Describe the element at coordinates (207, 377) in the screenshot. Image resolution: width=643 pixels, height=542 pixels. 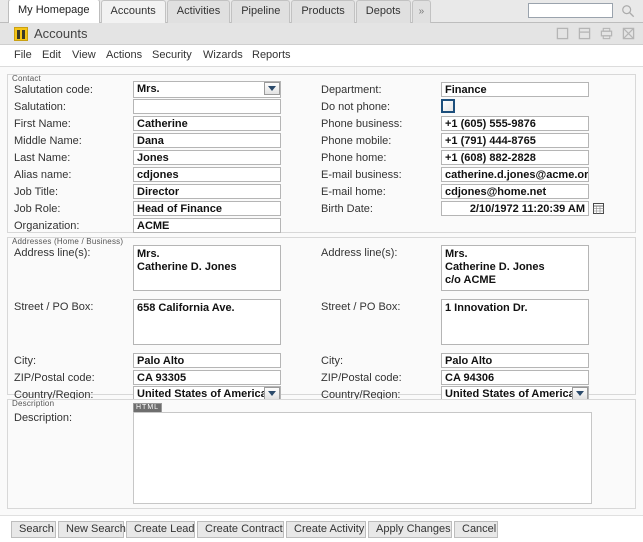
I see `field-zip-home: CA 93305` at that location.